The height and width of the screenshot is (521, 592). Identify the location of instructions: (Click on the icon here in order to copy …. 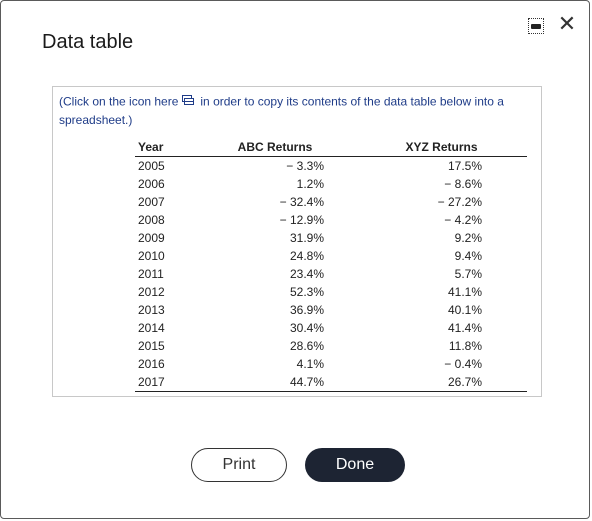
(299, 111).